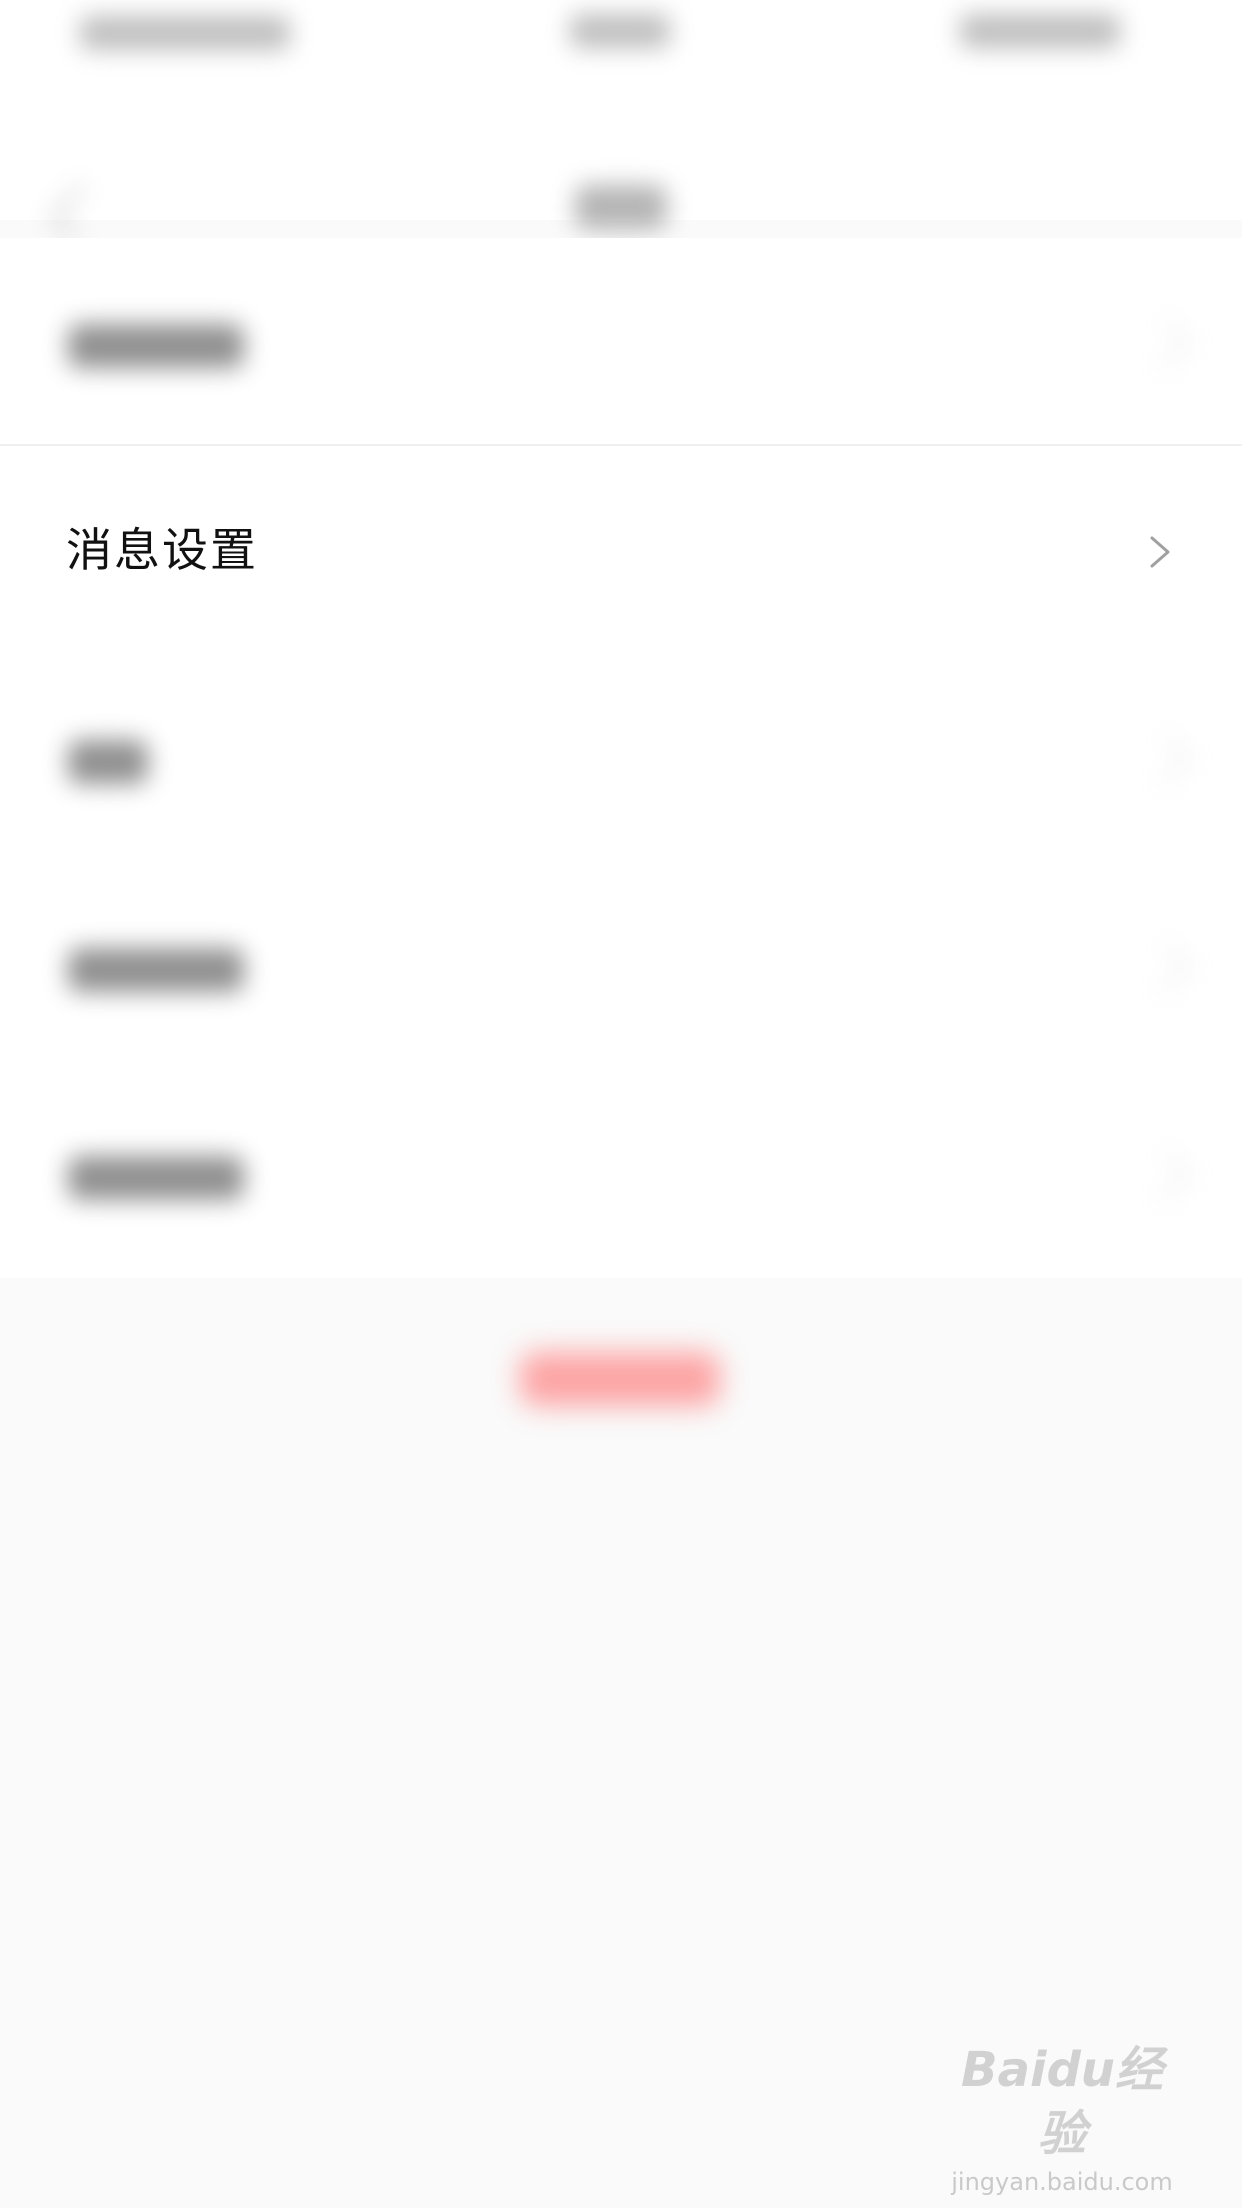 The width and height of the screenshot is (1242, 2208). I want to click on watermark-logo: Baidu经验, so click(1062, 2102).